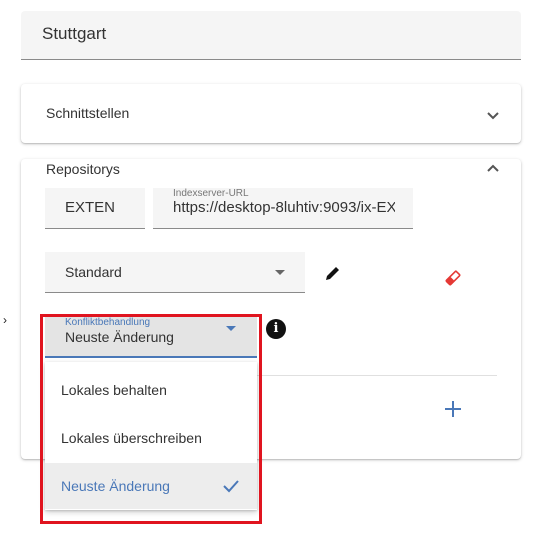  What do you see at coordinates (453, 278) in the screenshot?
I see `eraser-icon` at bounding box center [453, 278].